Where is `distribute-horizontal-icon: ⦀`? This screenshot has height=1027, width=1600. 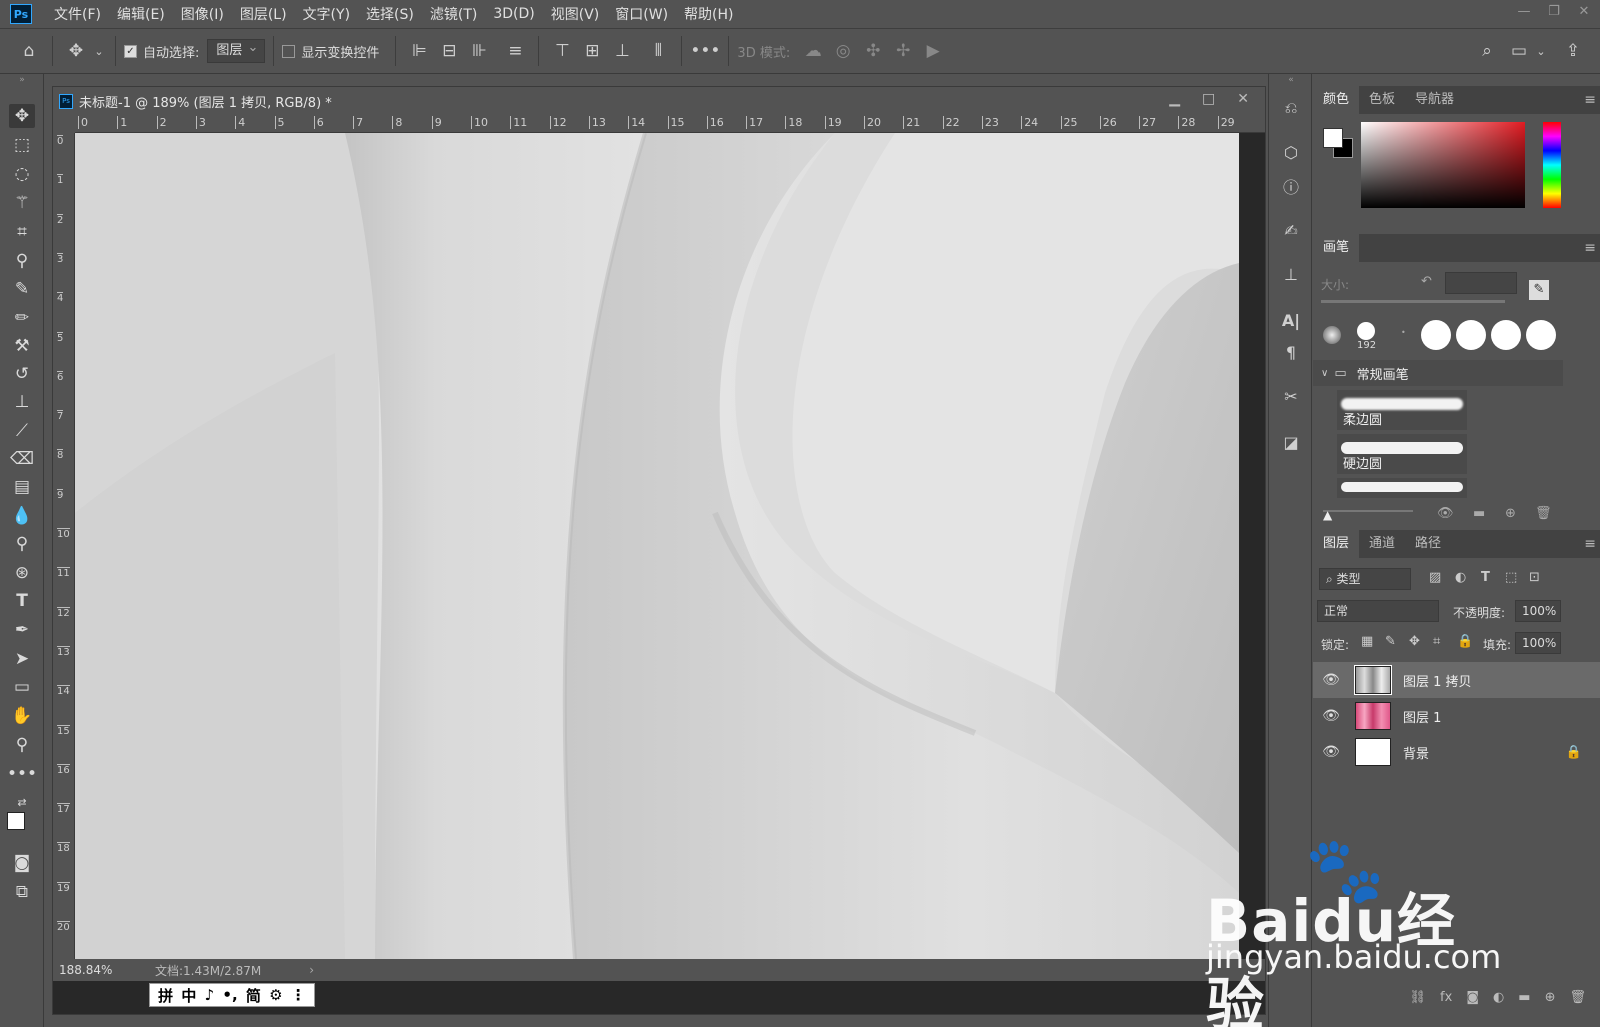 distribute-horizontal-icon: ⦀ is located at coordinates (658, 51).